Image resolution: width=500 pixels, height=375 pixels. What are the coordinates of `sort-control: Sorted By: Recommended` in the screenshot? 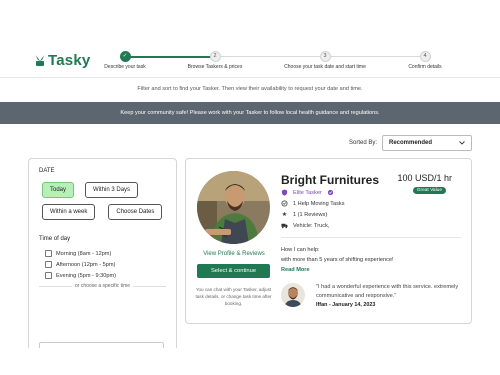 It's located at (410, 143).